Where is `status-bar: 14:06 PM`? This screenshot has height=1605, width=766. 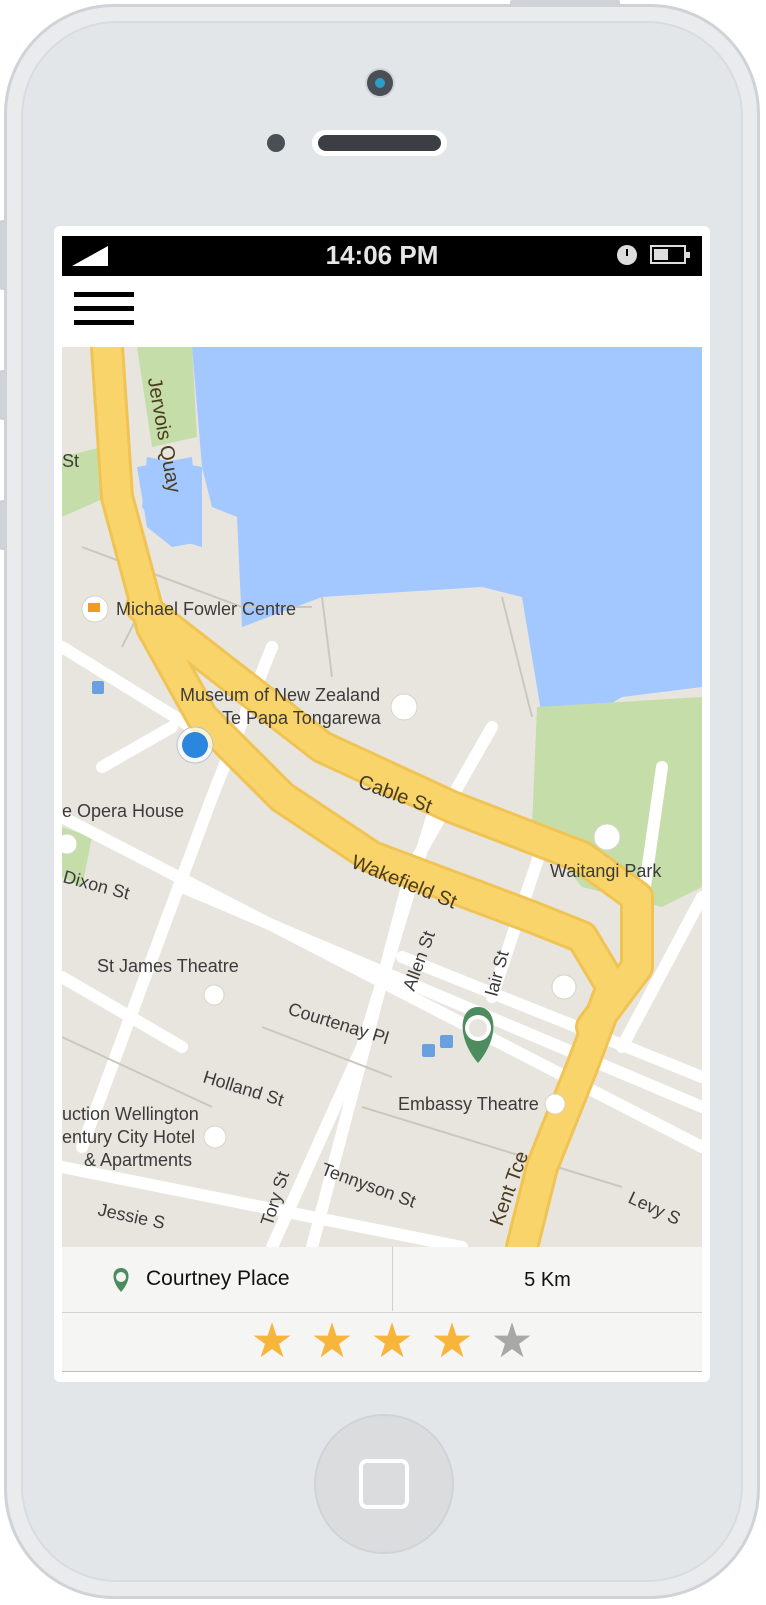
status-bar: 14:06 PM is located at coordinates (382, 256).